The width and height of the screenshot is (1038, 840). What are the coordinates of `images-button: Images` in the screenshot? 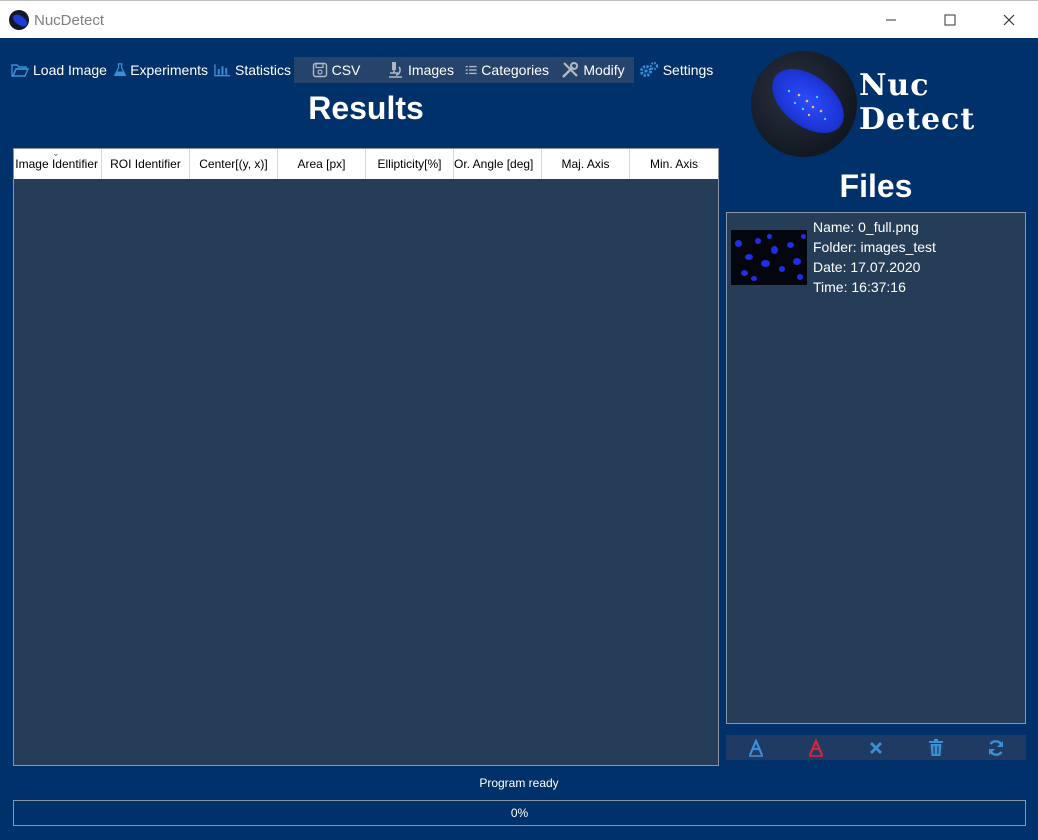 It's located at (420, 70).